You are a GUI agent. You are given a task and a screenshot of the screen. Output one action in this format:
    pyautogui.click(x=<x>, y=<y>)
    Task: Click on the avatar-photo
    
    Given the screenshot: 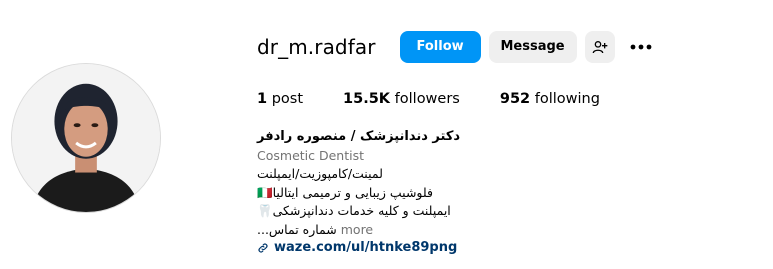 What is the action you would take?
    pyautogui.click(x=86, y=138)
    